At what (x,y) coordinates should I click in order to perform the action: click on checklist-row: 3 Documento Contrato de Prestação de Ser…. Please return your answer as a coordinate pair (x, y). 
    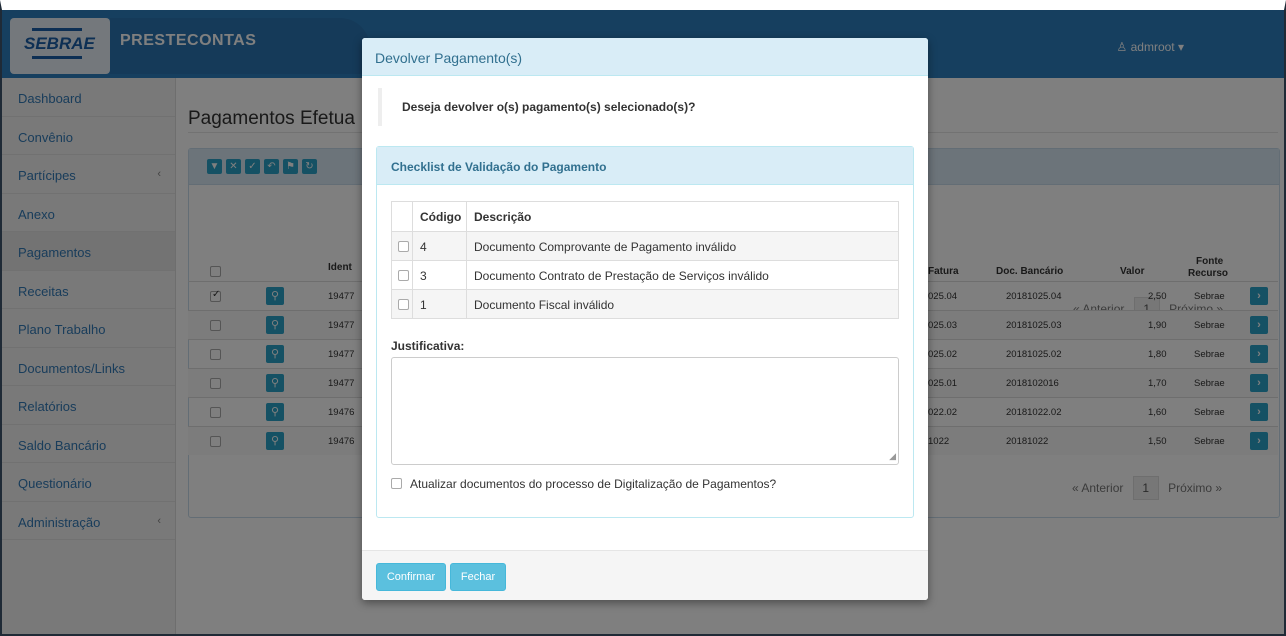
    Looking at the image, I should click on (645, 274).